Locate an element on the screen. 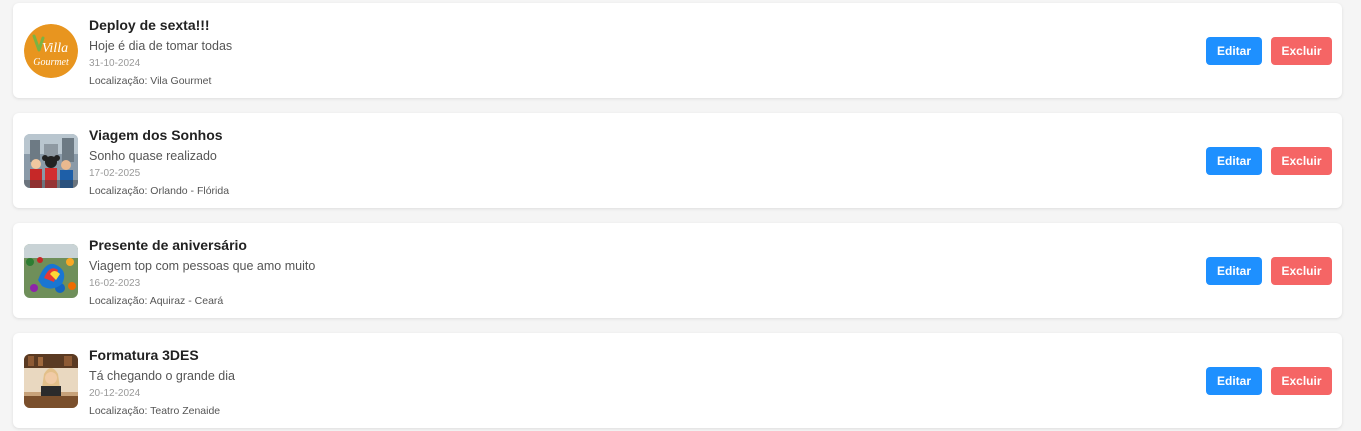 The image size is (1361, 431). villa-gourmet-logo: Villa Gourmet is located at coordinates (51, 51).